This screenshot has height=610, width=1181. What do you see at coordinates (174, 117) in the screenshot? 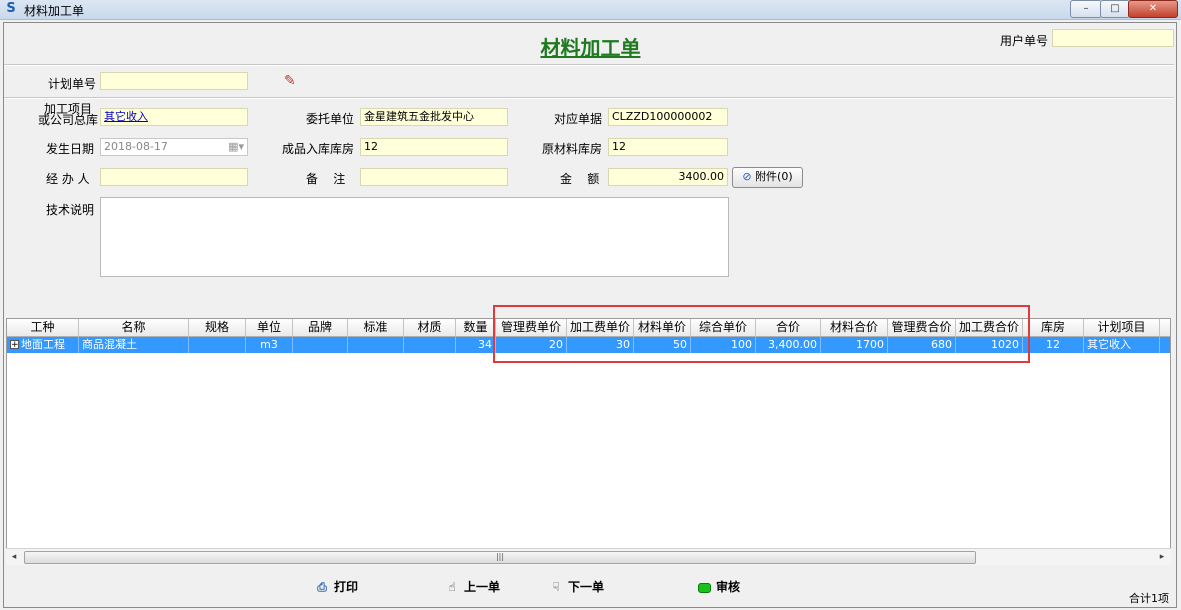
I see `project-input: 其它收入` at bounding box center [174, 117].